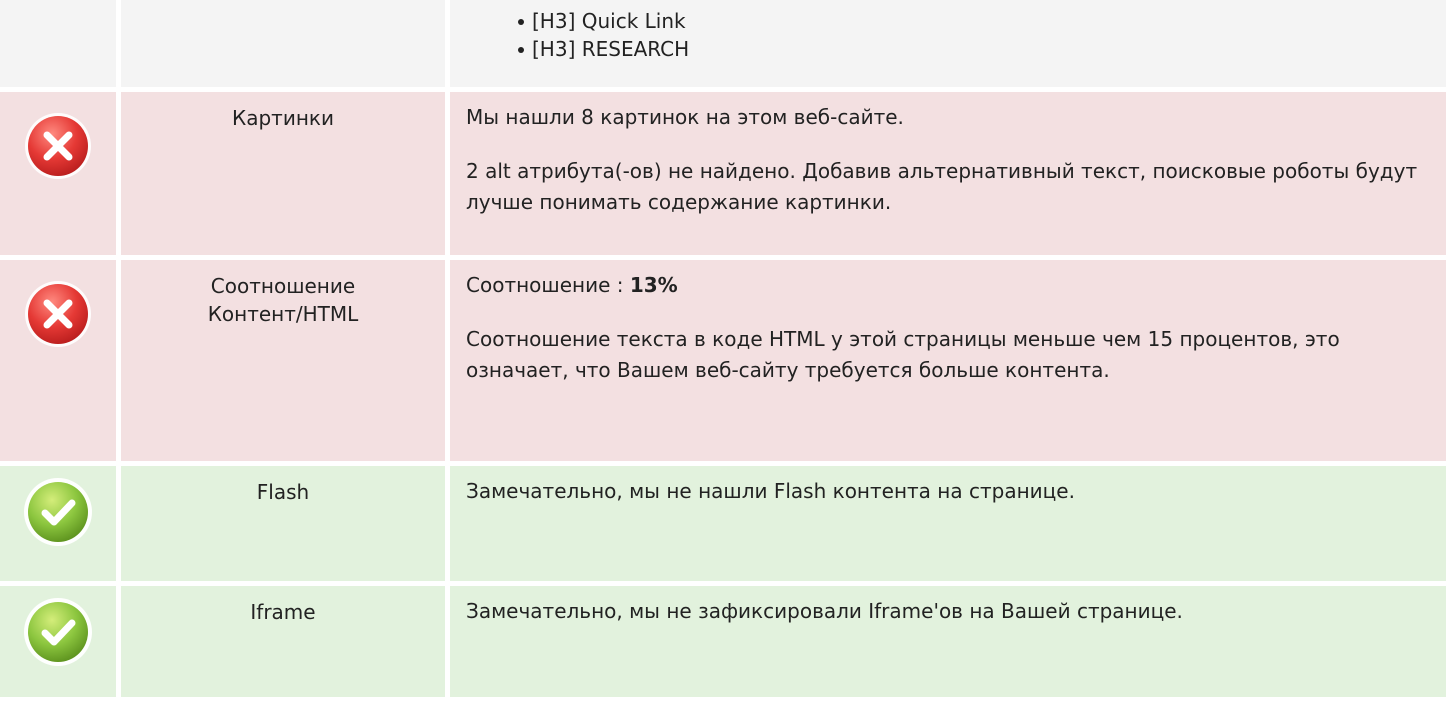 This screenshot has width=1446, height=702. What do you see at coordinates (548, 285) in the screenshot?
I see `ratio-label: Соотношение :` at bounding box center [548, 285].